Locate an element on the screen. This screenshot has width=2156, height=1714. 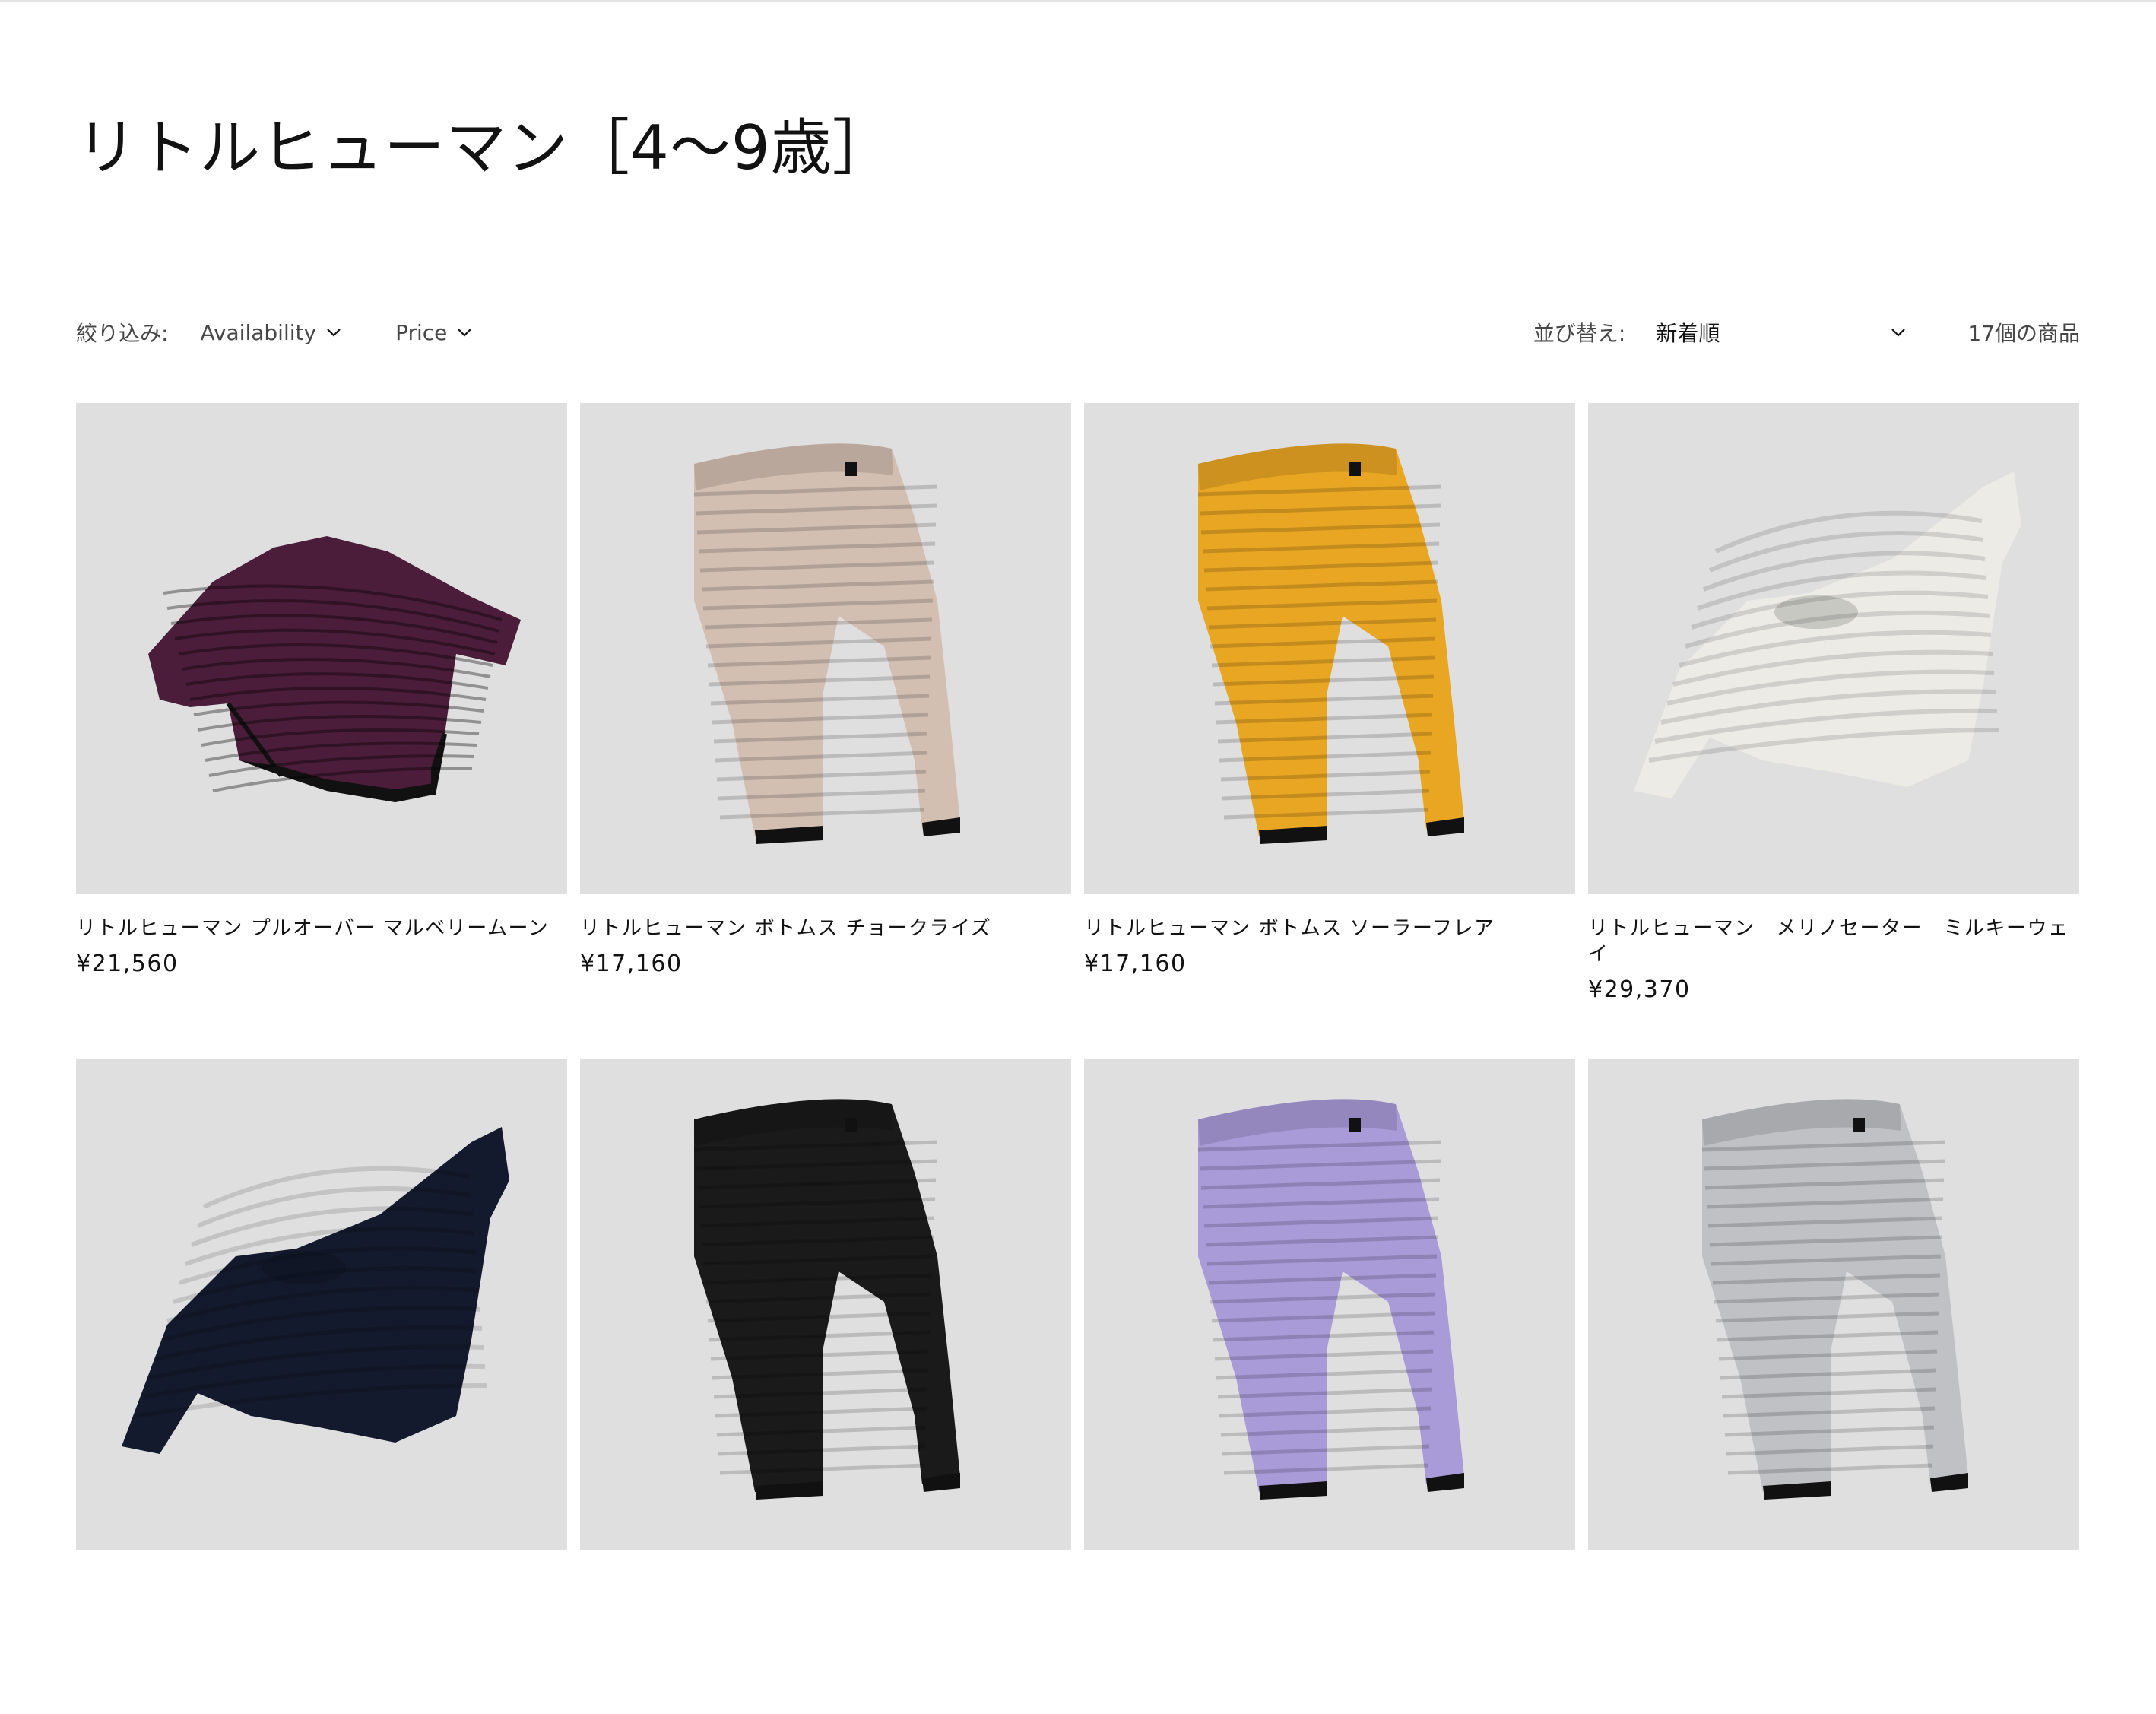
sort-label: 並び替え: is located at coordinates (1579, 334).